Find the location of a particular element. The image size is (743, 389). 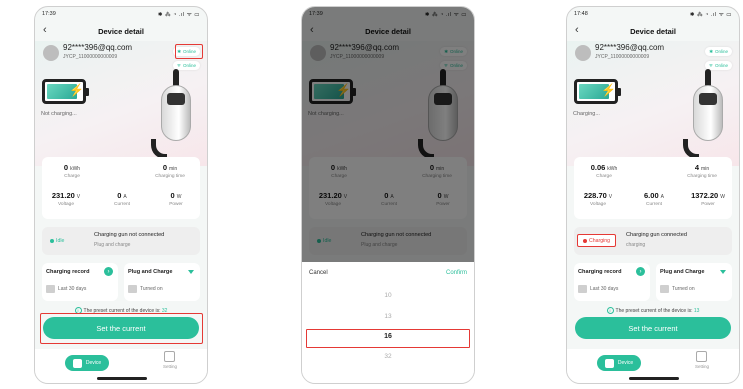

plug-and-charge-title: Plug and Charge is located at coordinates (150, 272).